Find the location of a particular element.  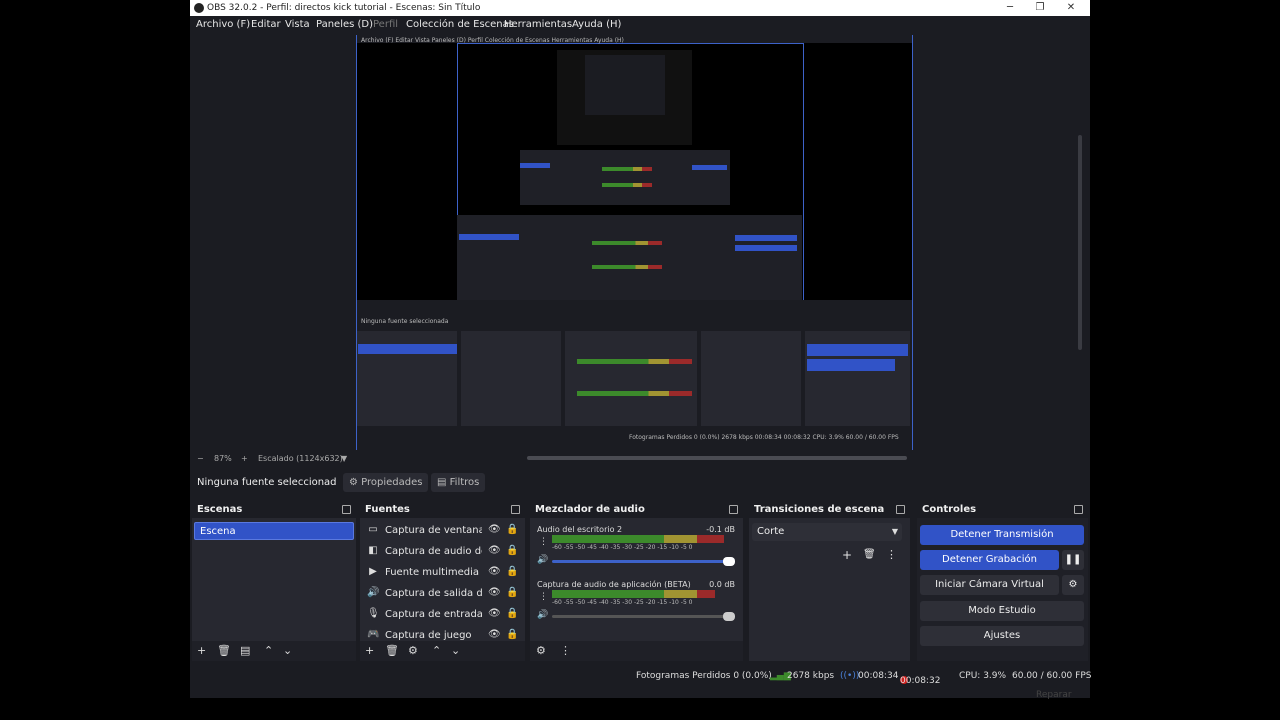

minimize-icon: ─ is located at coordinates (1010, 8).